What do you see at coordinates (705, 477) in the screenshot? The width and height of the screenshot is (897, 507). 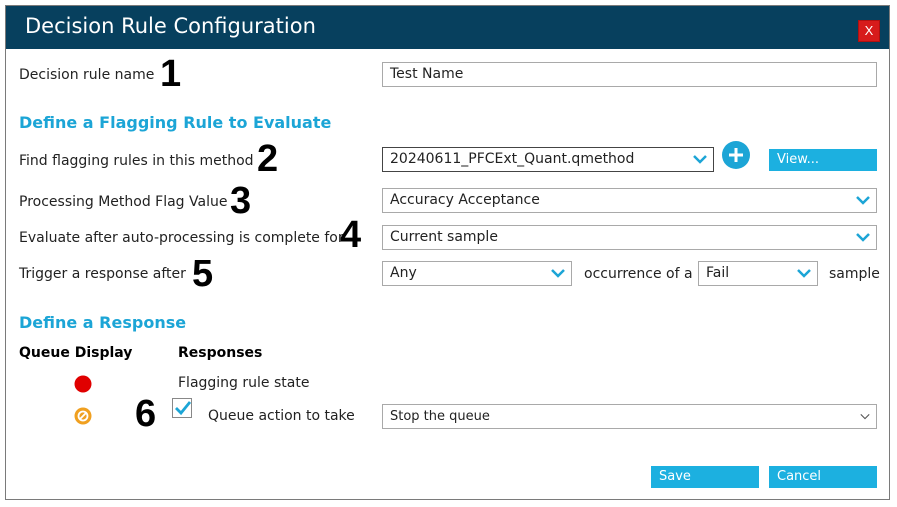 I see `save-button: Save` at bounding box center [705, 477].